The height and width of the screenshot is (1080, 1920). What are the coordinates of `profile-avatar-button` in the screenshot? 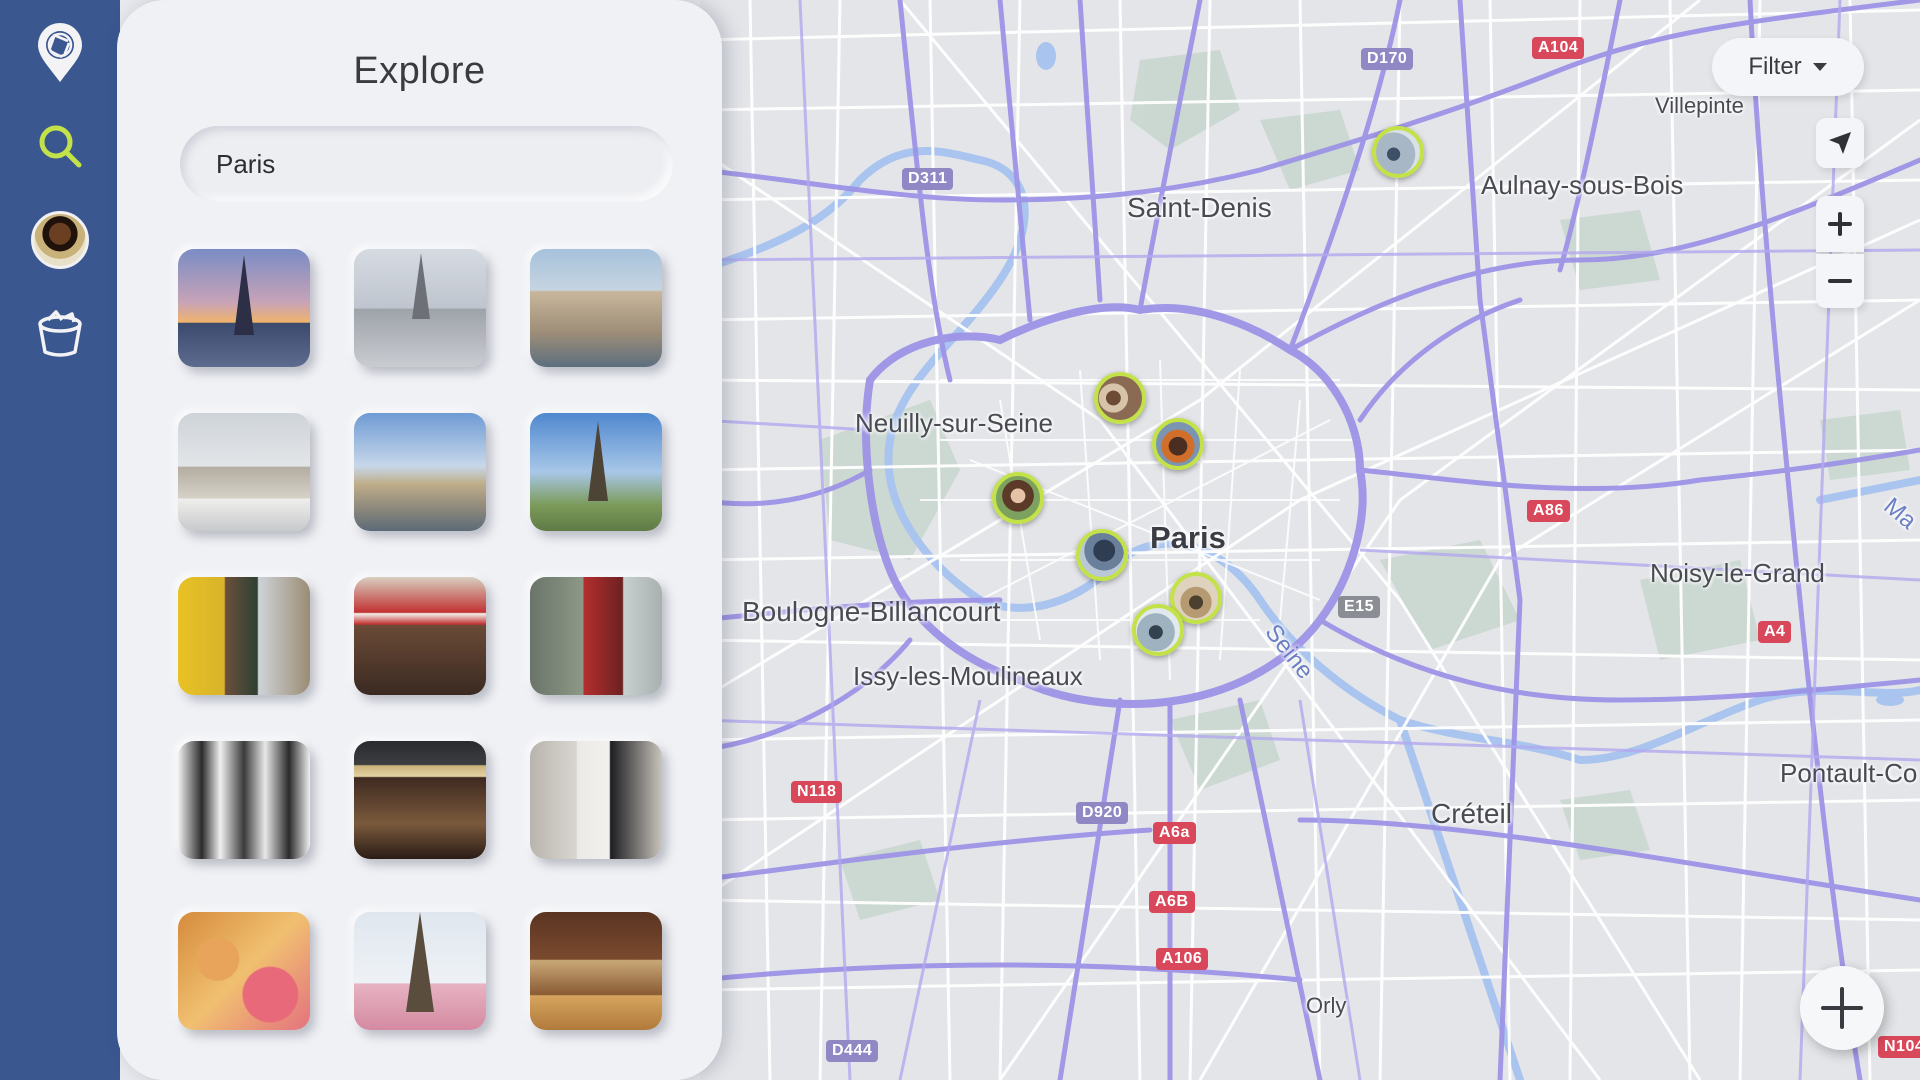 It's located at (60, 240).